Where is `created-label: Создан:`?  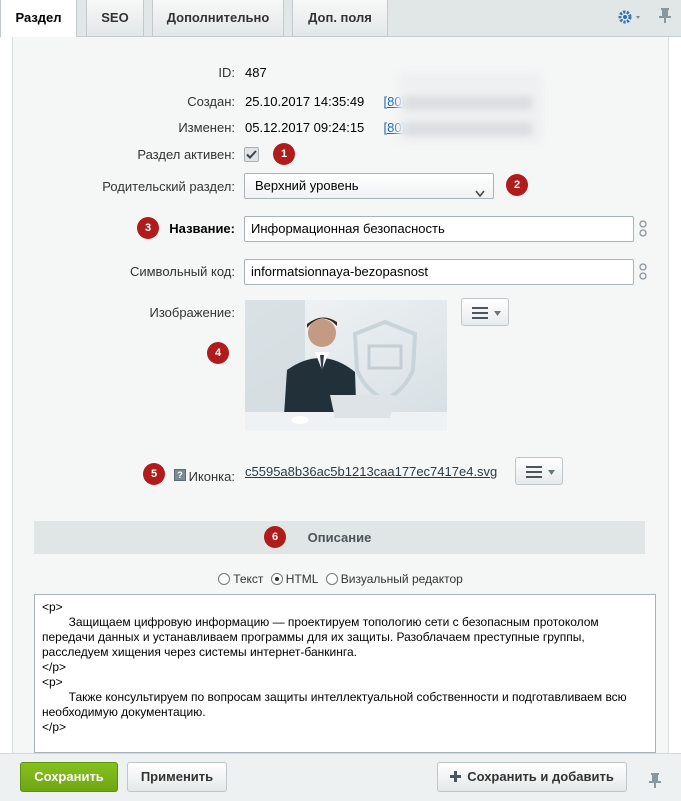 created-label: Создан: is located at coordinates (211, 101).